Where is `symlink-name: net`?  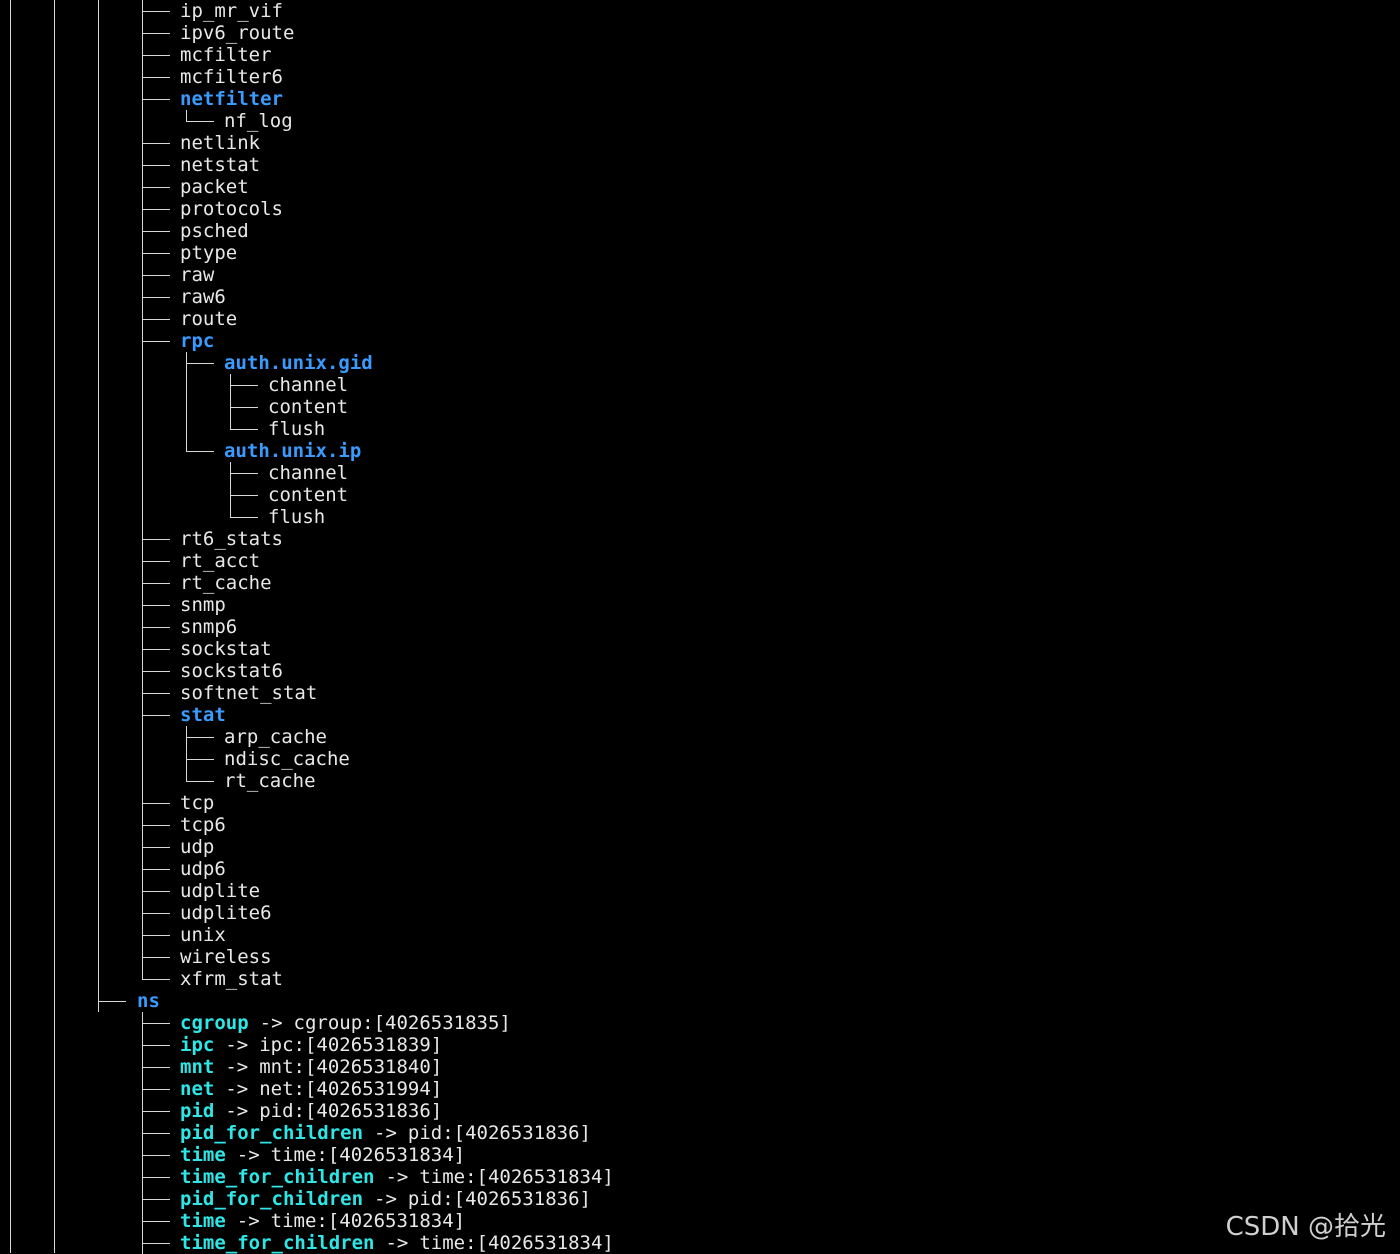 symlink-name: net is located at coordinates (197, 1089).